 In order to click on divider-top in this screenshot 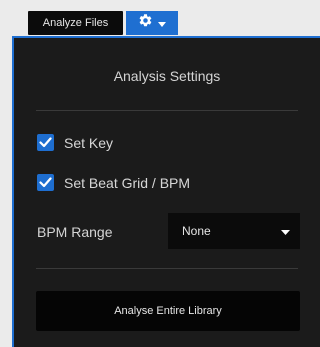, I will do `click(167, 110)`.